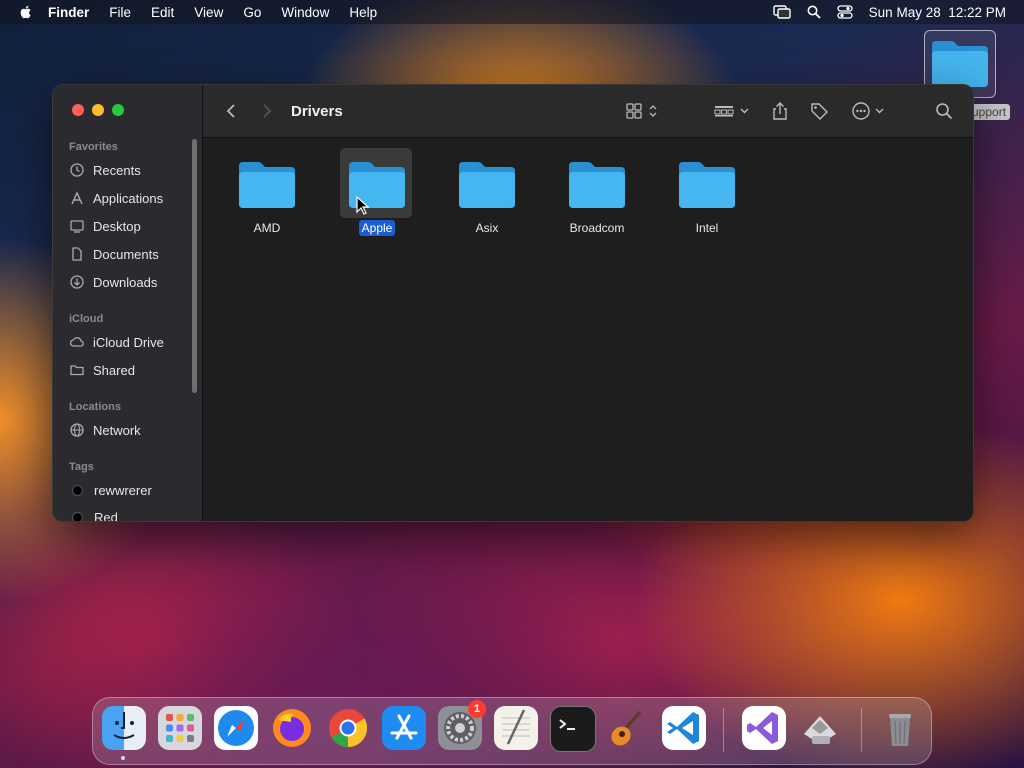 This screenshot has height=768, width=1024. Describe the element at coordinates (131, 514) in the screenshot. I see `sidebar-tag-red: Red` at that location.